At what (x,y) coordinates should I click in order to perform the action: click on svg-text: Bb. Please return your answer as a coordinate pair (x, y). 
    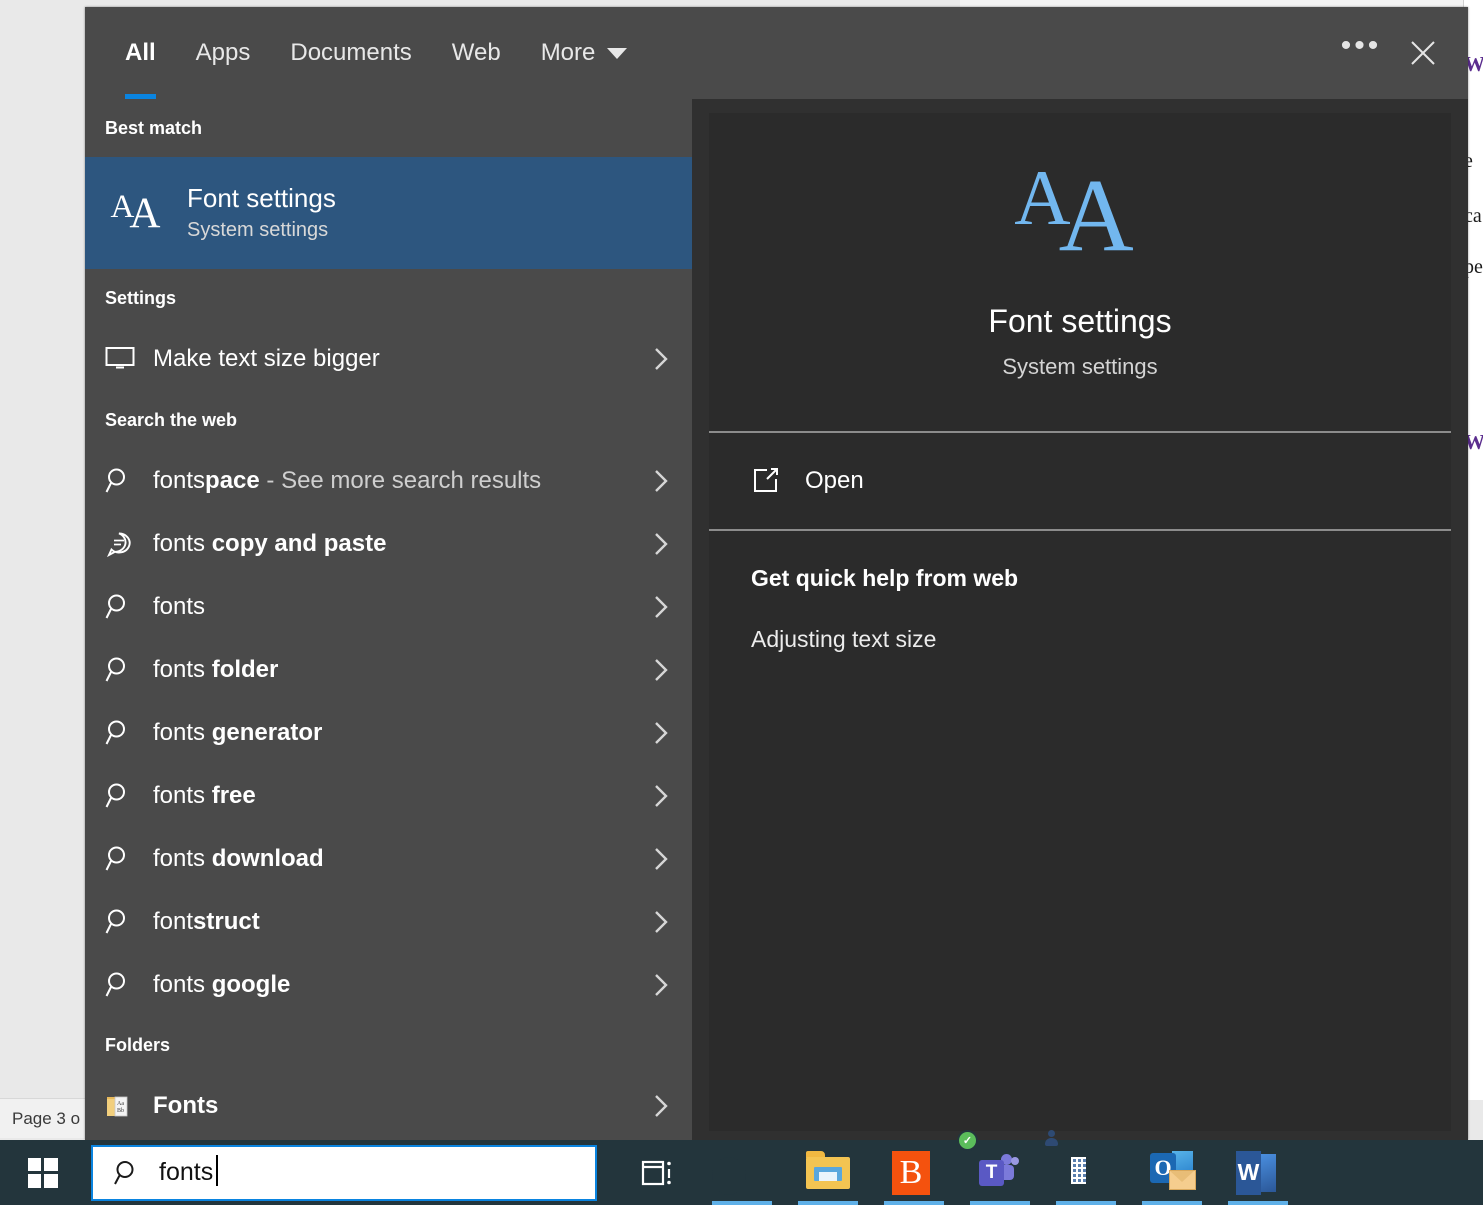
    Looking at the image, I should click on (120, 1111).